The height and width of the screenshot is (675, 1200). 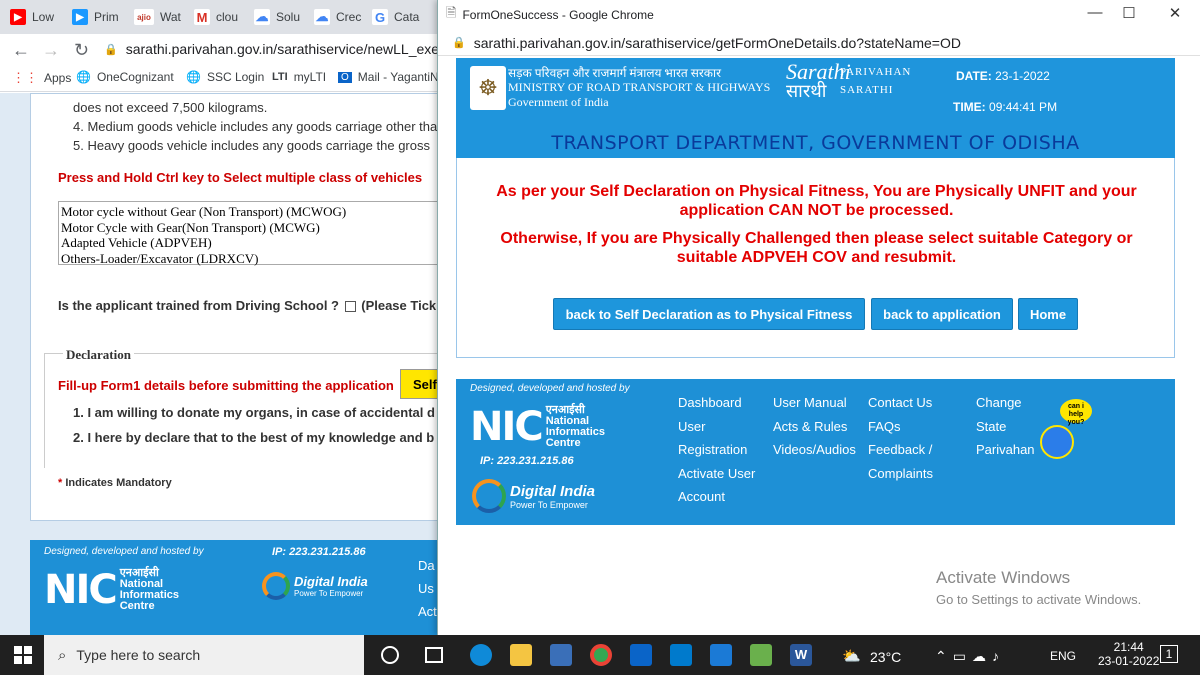 I want to click on bg-footer-link: Us, so click(x=426, y=588).